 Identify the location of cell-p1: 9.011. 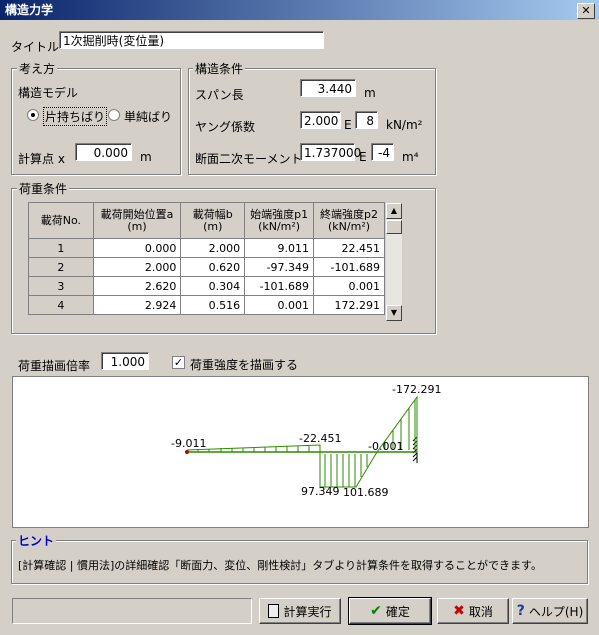
(279, 248).